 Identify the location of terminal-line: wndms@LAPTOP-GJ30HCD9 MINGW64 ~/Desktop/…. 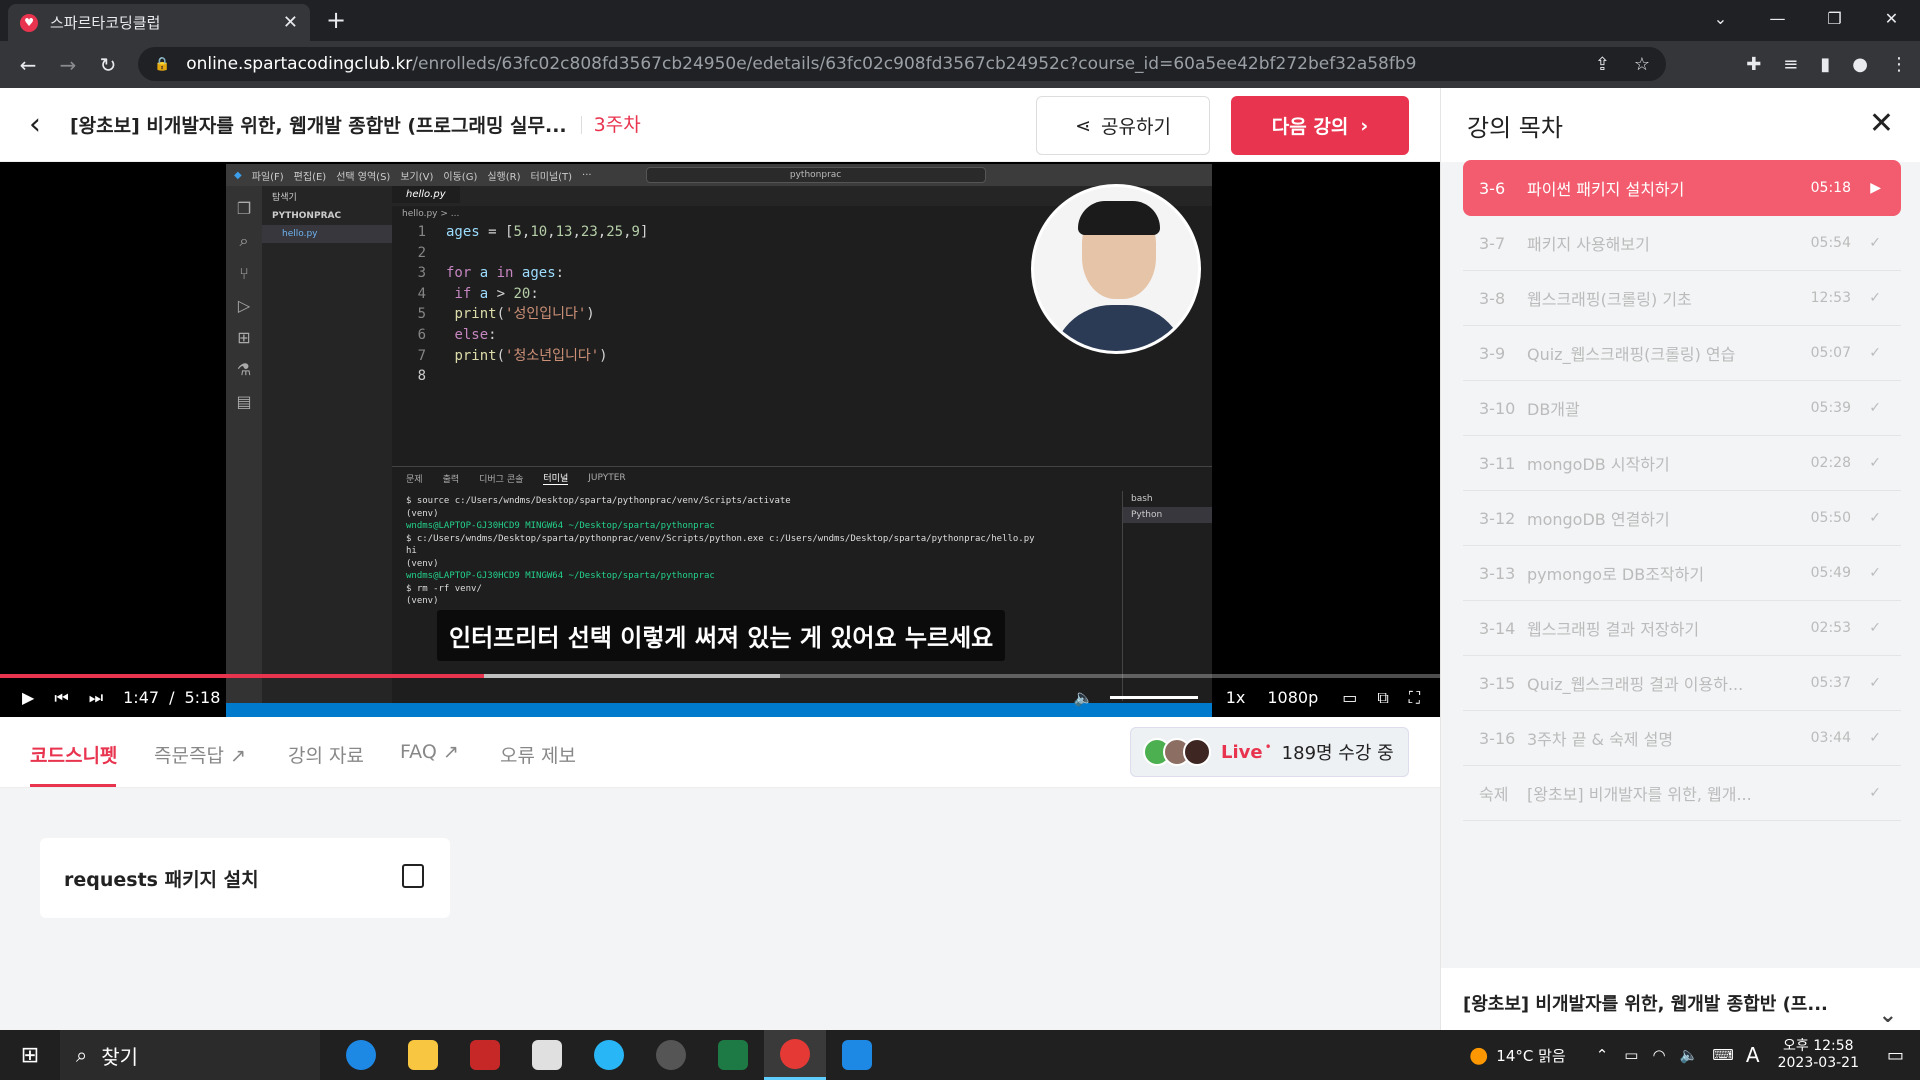
(560, 576).